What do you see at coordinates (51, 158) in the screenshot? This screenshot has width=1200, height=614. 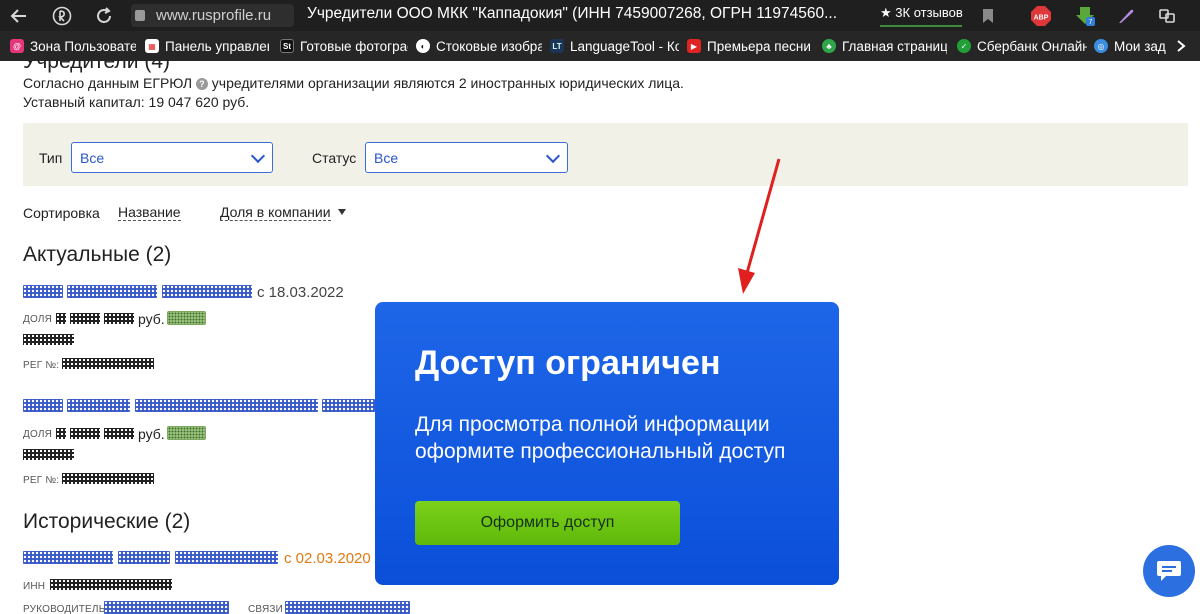 I see `type-filter-label: Тип` at bounding box center [51, 158].